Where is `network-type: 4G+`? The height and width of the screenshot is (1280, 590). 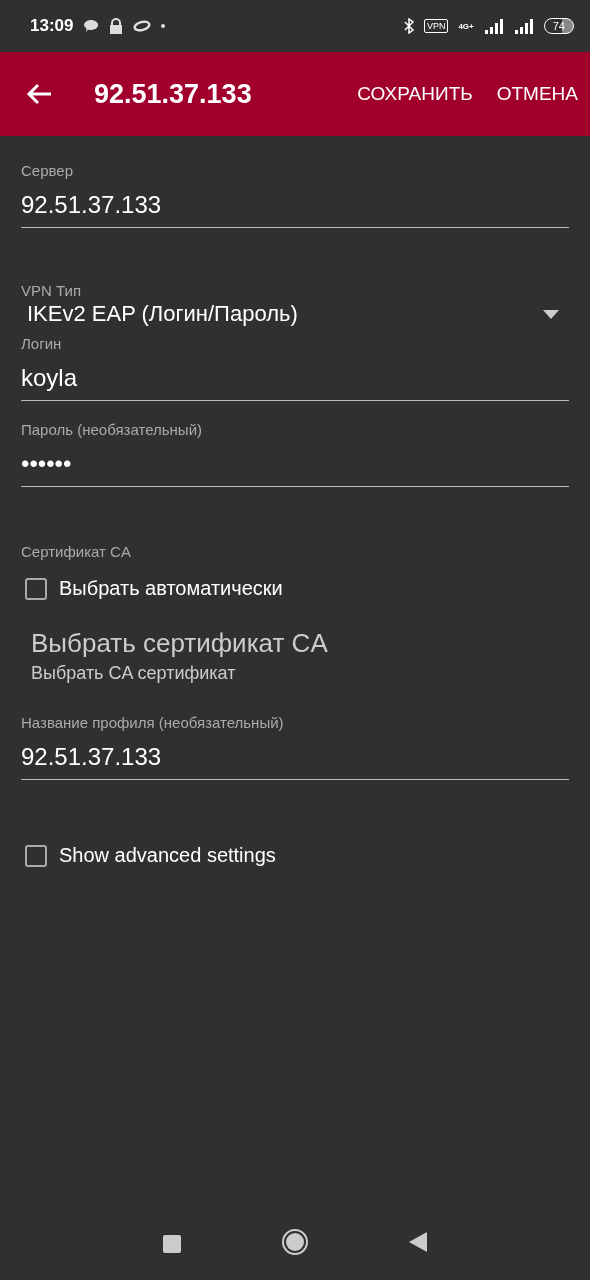
network-type: 4G+ is located at coordinates (466, 26).